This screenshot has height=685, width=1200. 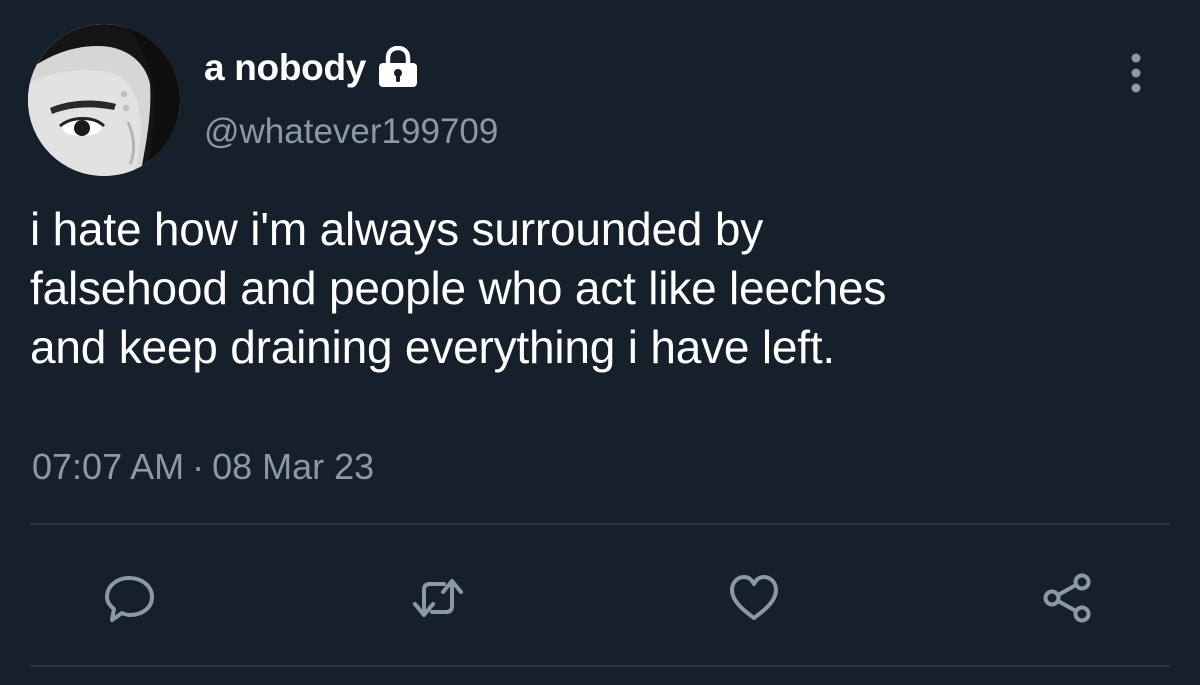 I want to click on share-icon, so click(x=1068, y=598).